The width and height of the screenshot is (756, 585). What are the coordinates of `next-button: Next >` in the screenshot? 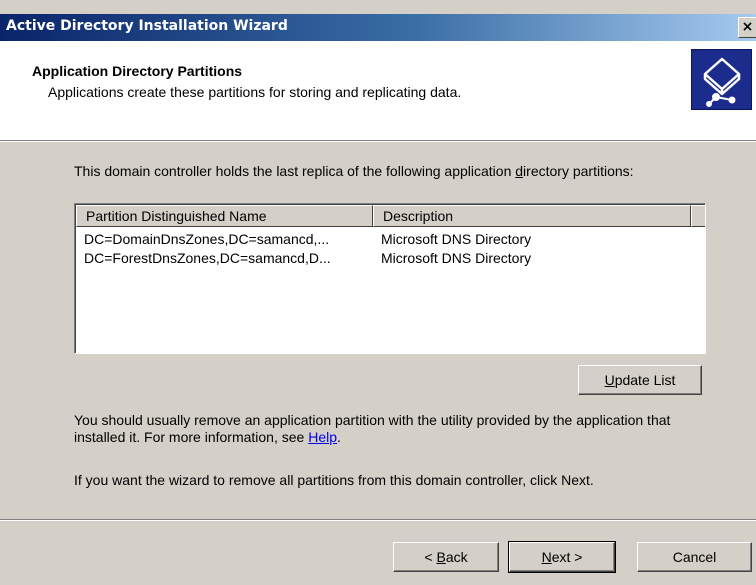 It's located at (562, 557).